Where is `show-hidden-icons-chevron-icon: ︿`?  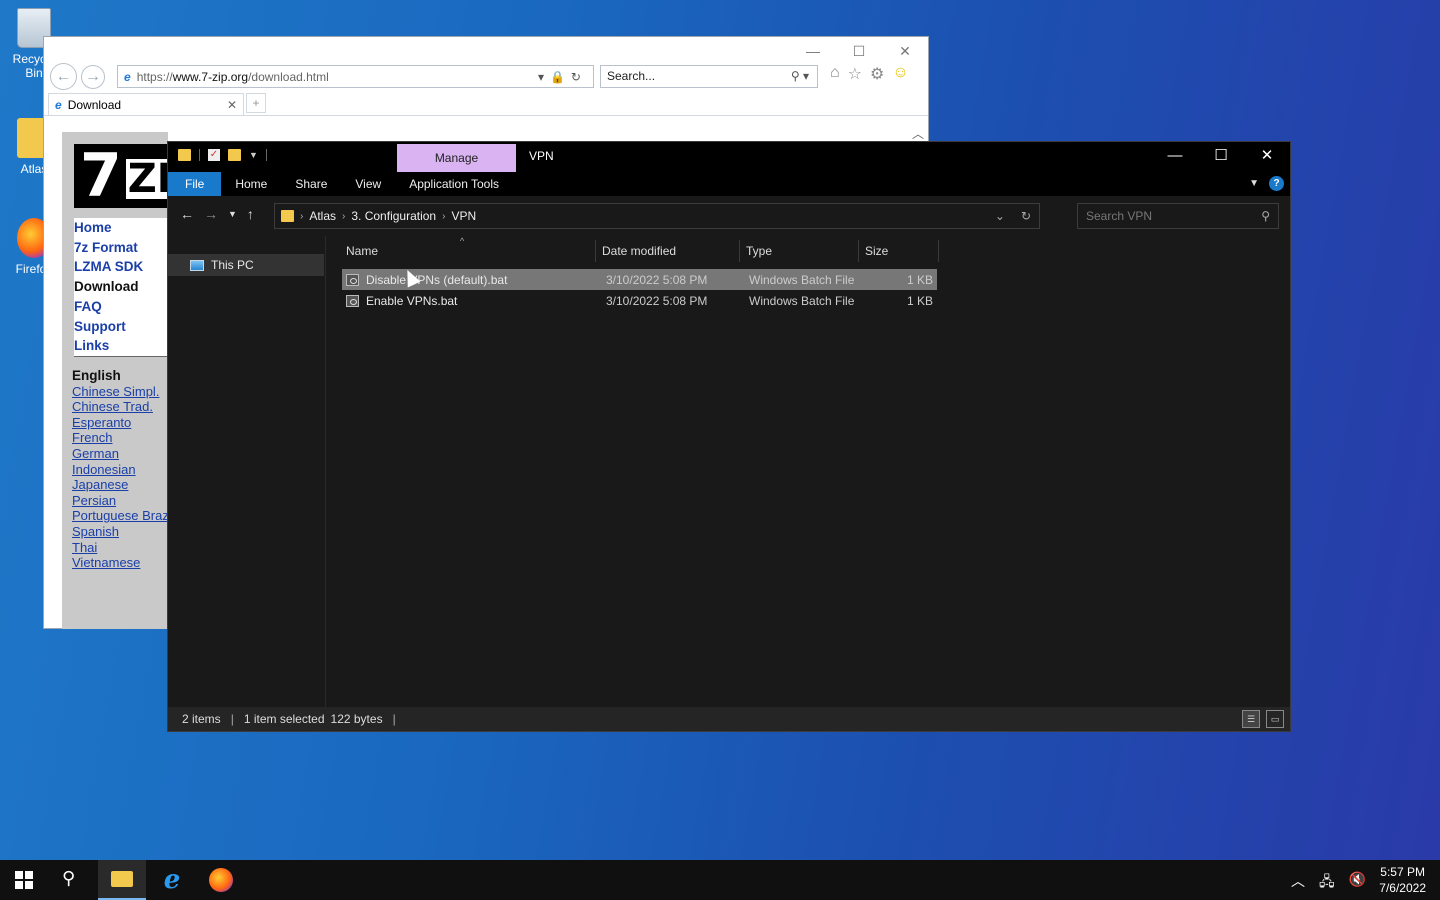 show-hidden-icons-chevron-icon: ︿ is located at coordinates (1298, 883).